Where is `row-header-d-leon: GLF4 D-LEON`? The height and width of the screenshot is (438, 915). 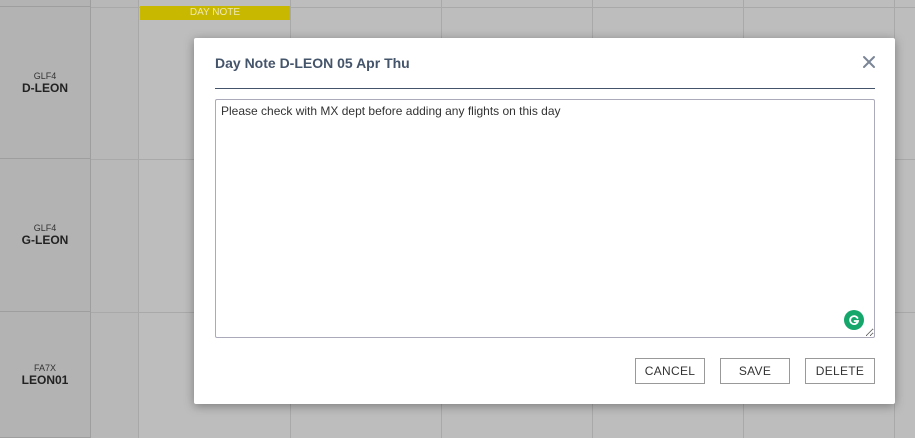 row-header-d-leon: GLF4 D-LEON is located at coordinates (45, 83).